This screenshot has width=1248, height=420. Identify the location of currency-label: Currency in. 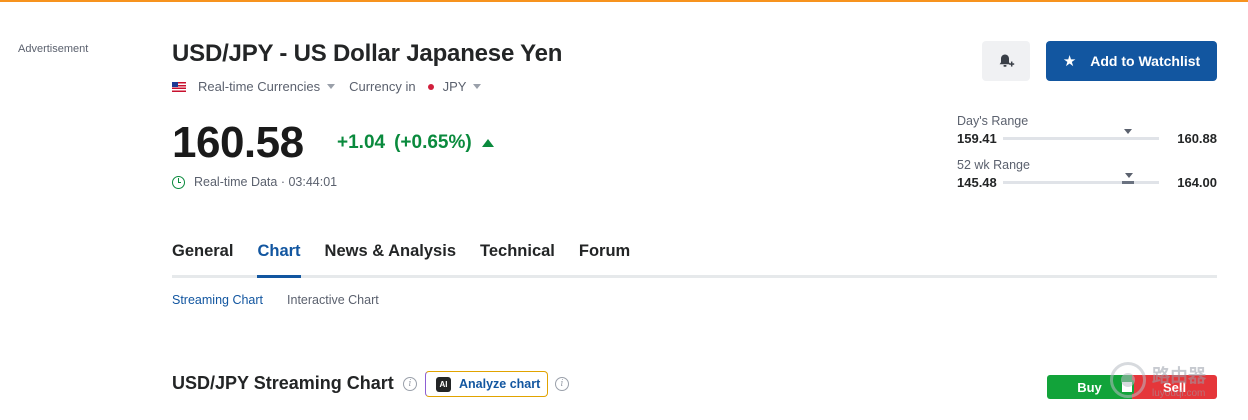
(382, 86).